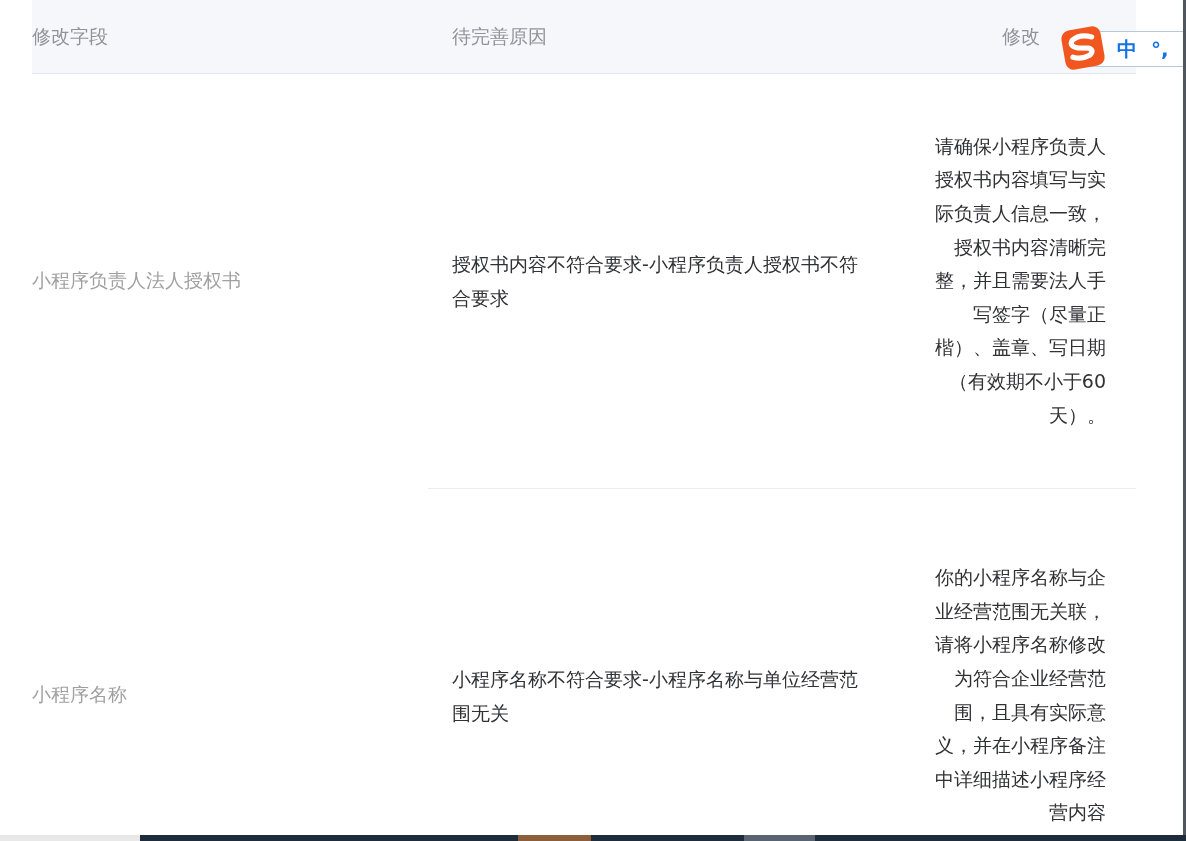 This screenshot has width=1186, height=841. I want to click on reason-text: 授权书内容不符合要求-小程序负责人授权书不符合要求, so click(655, 281).